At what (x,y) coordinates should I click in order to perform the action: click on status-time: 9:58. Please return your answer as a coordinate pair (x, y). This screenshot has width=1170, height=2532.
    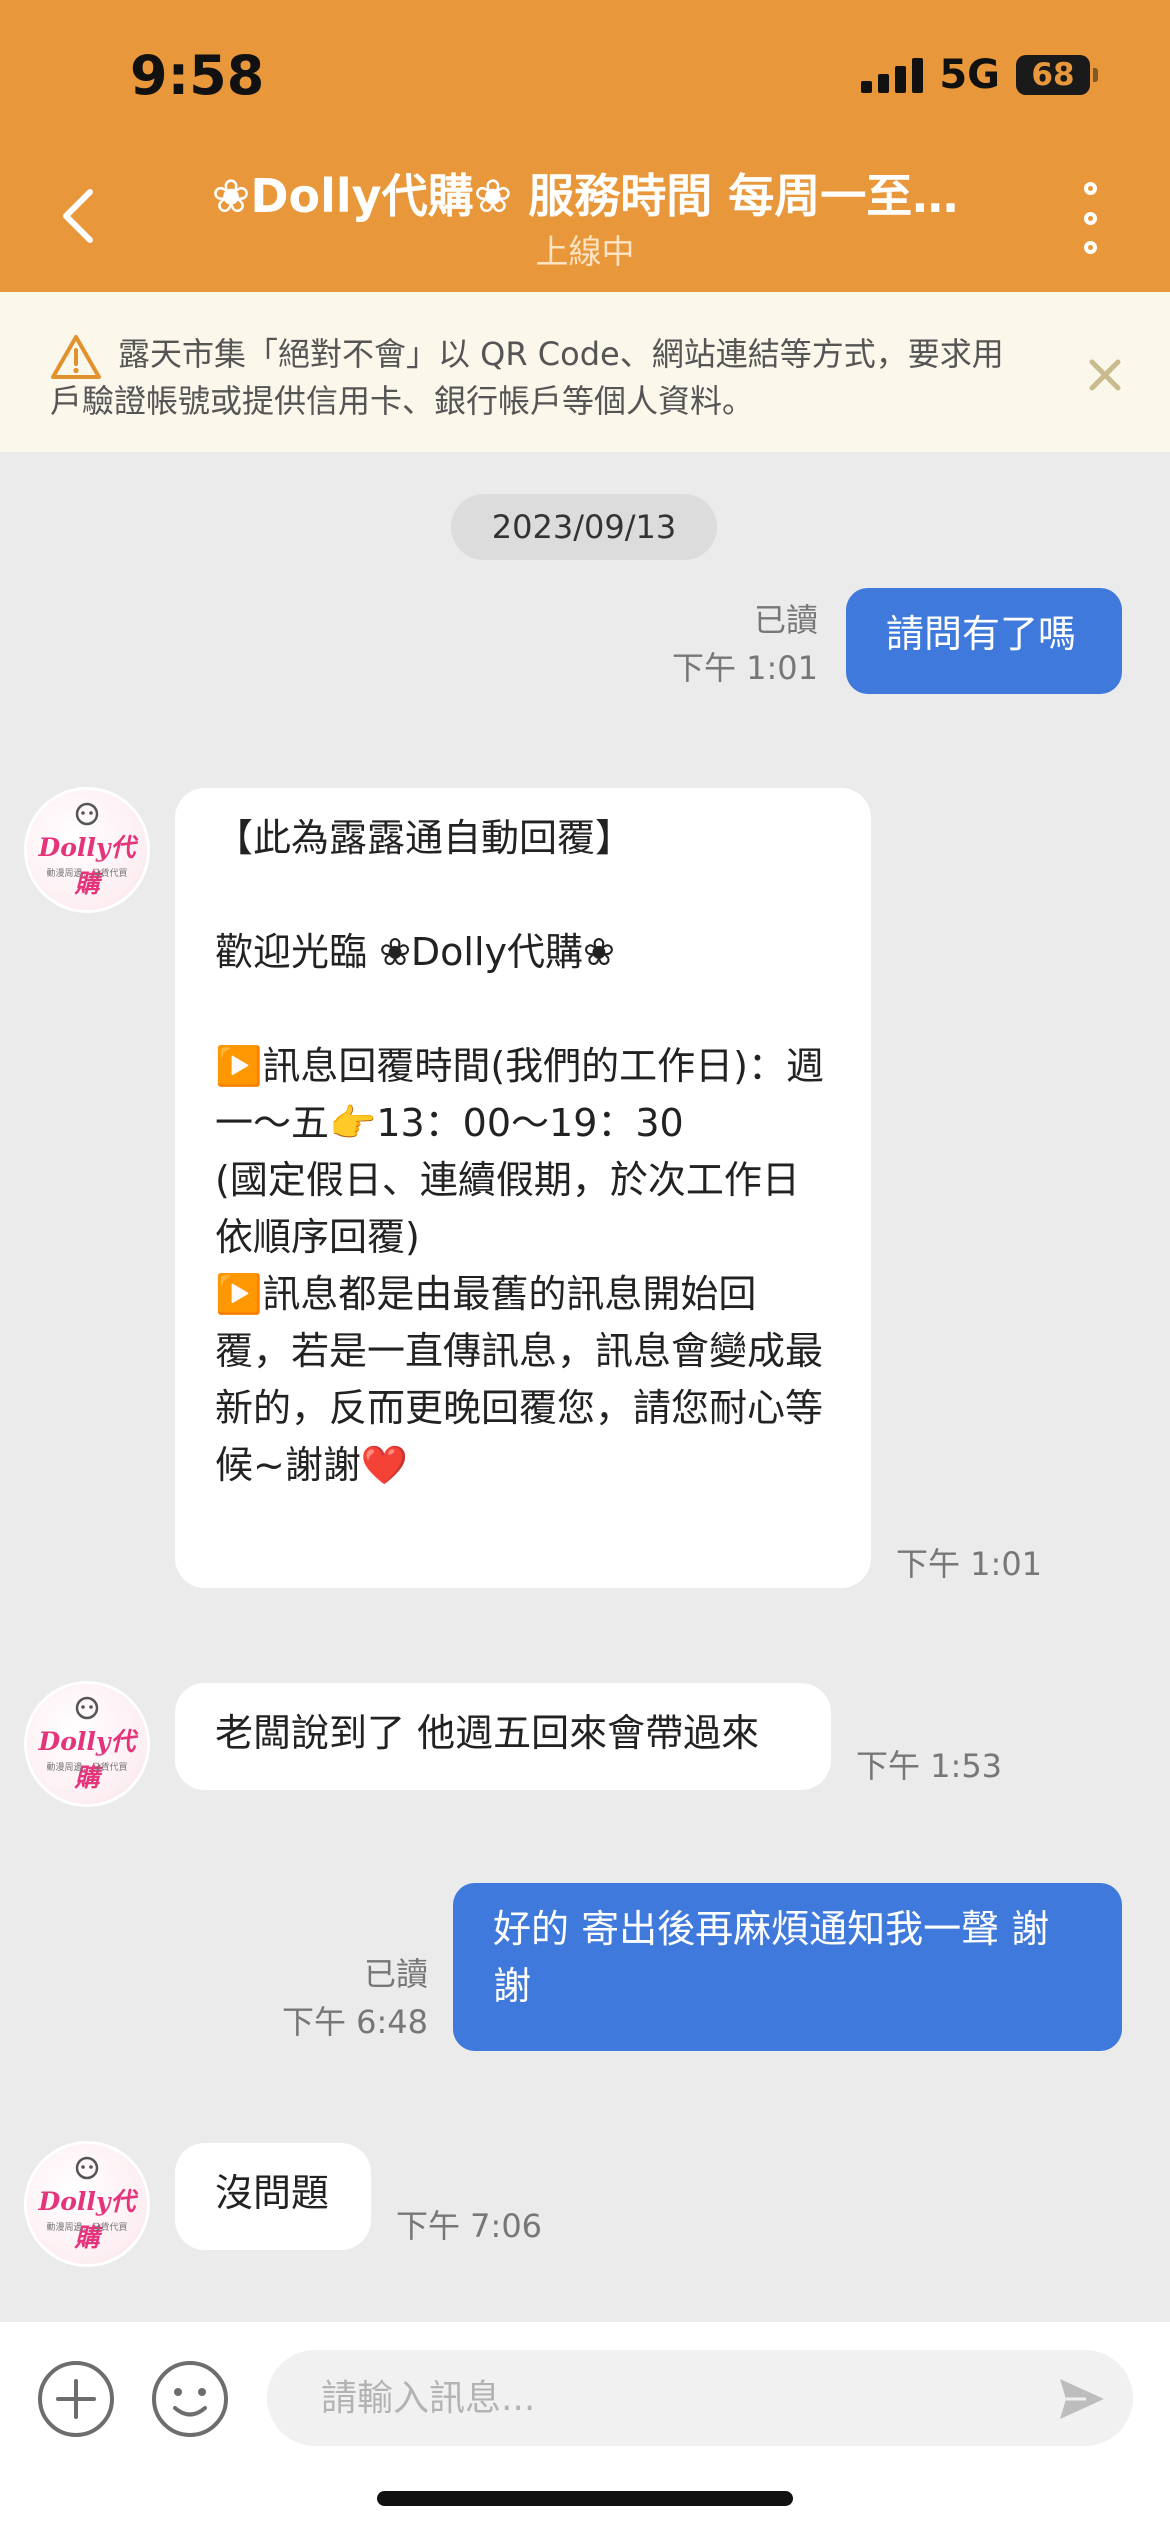
    Looking at the image, I should click on (197, 75).